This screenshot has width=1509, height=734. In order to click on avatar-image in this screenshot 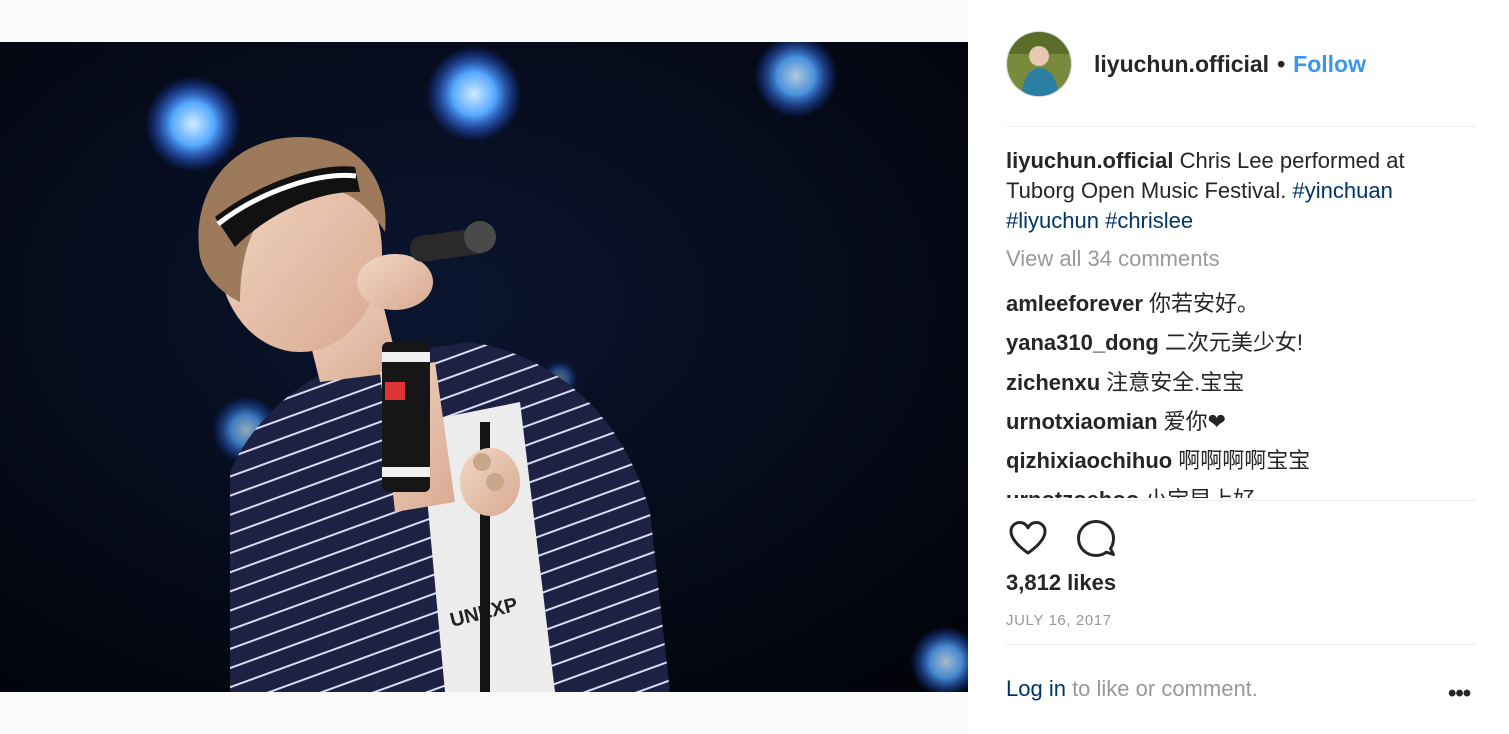, I will do `click(1039, 64)`.